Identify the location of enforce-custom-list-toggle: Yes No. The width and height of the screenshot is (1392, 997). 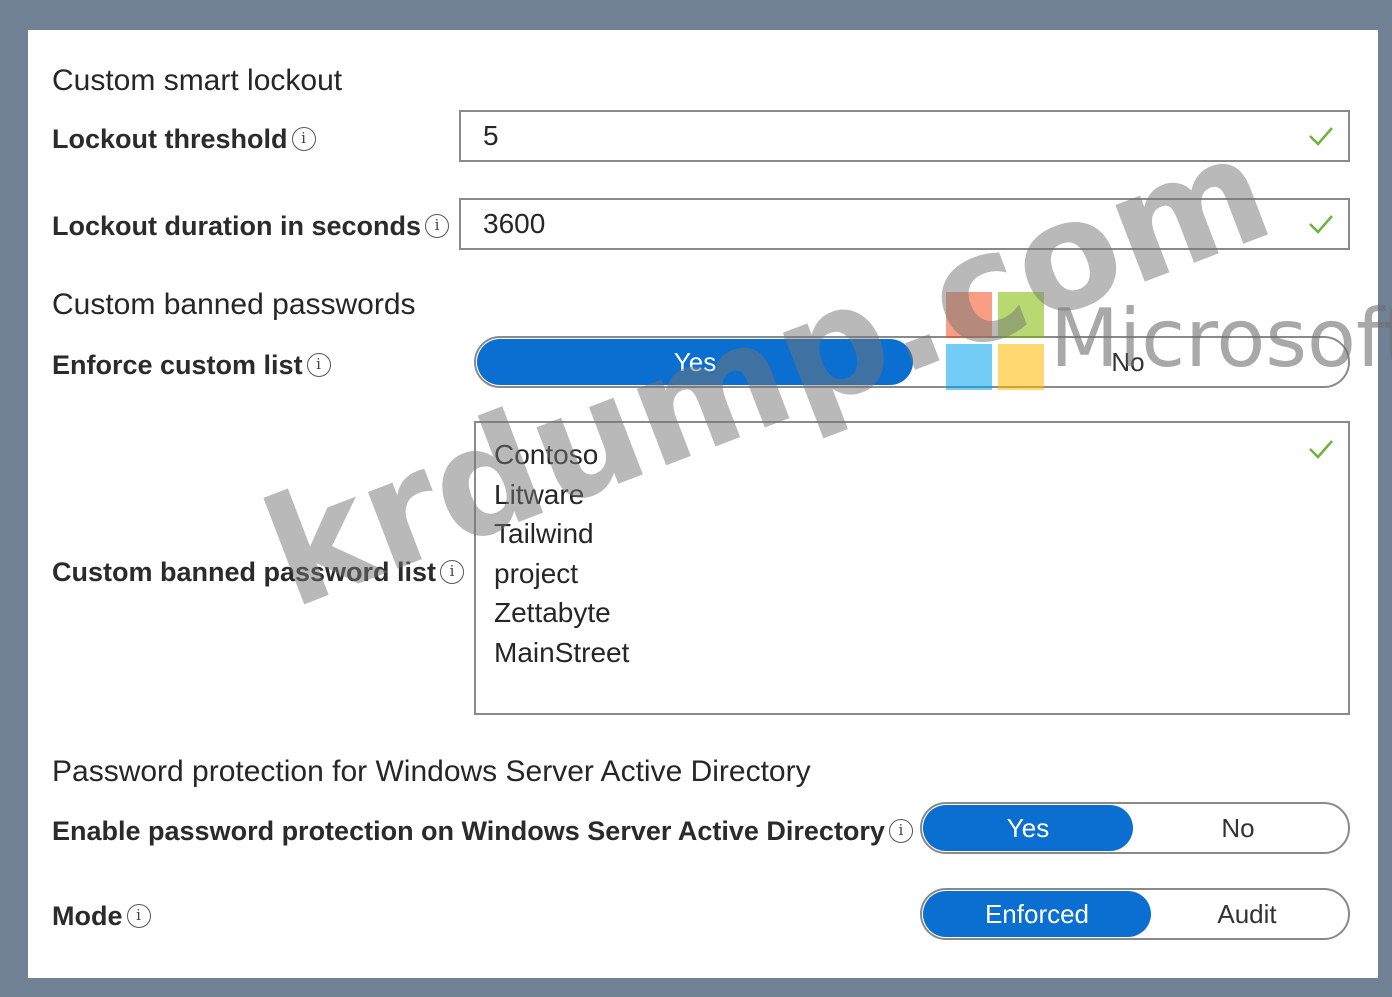
(912, 362).